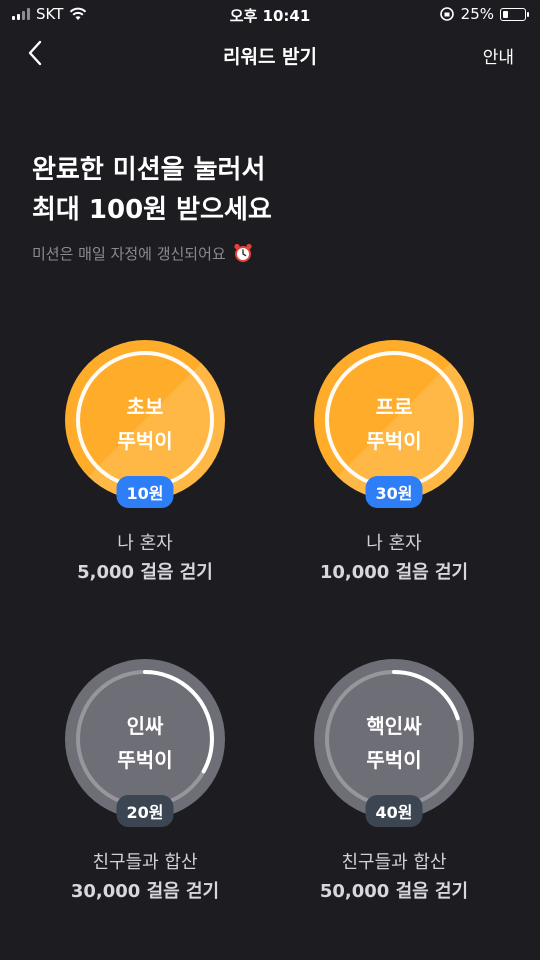 The height and width of the screenshot is (960, 540). I want to click on rotation-lock-icon, so click(446, 14).